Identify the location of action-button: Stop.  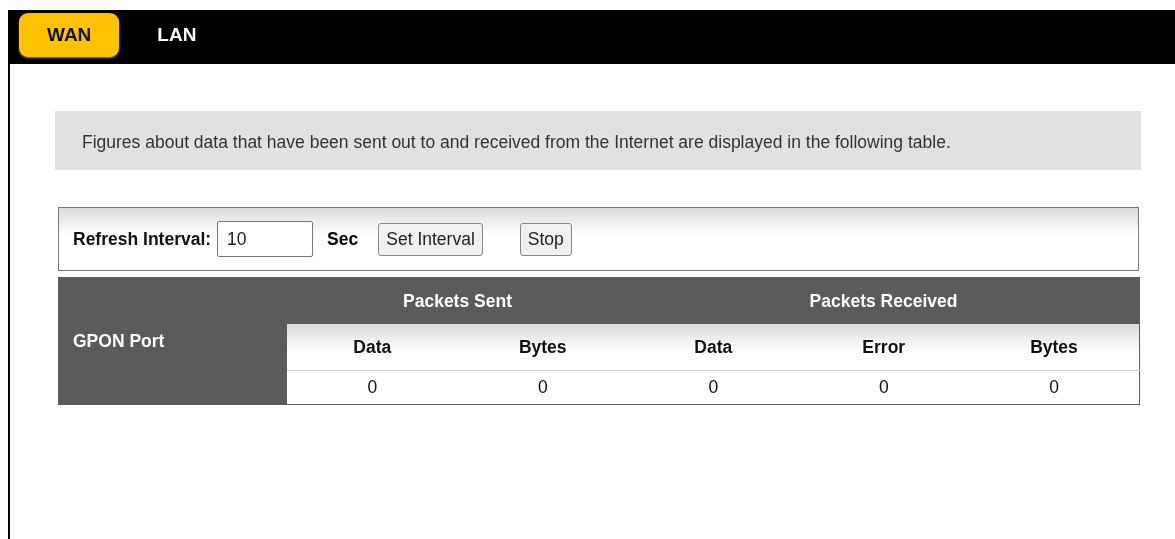
(545, 239).